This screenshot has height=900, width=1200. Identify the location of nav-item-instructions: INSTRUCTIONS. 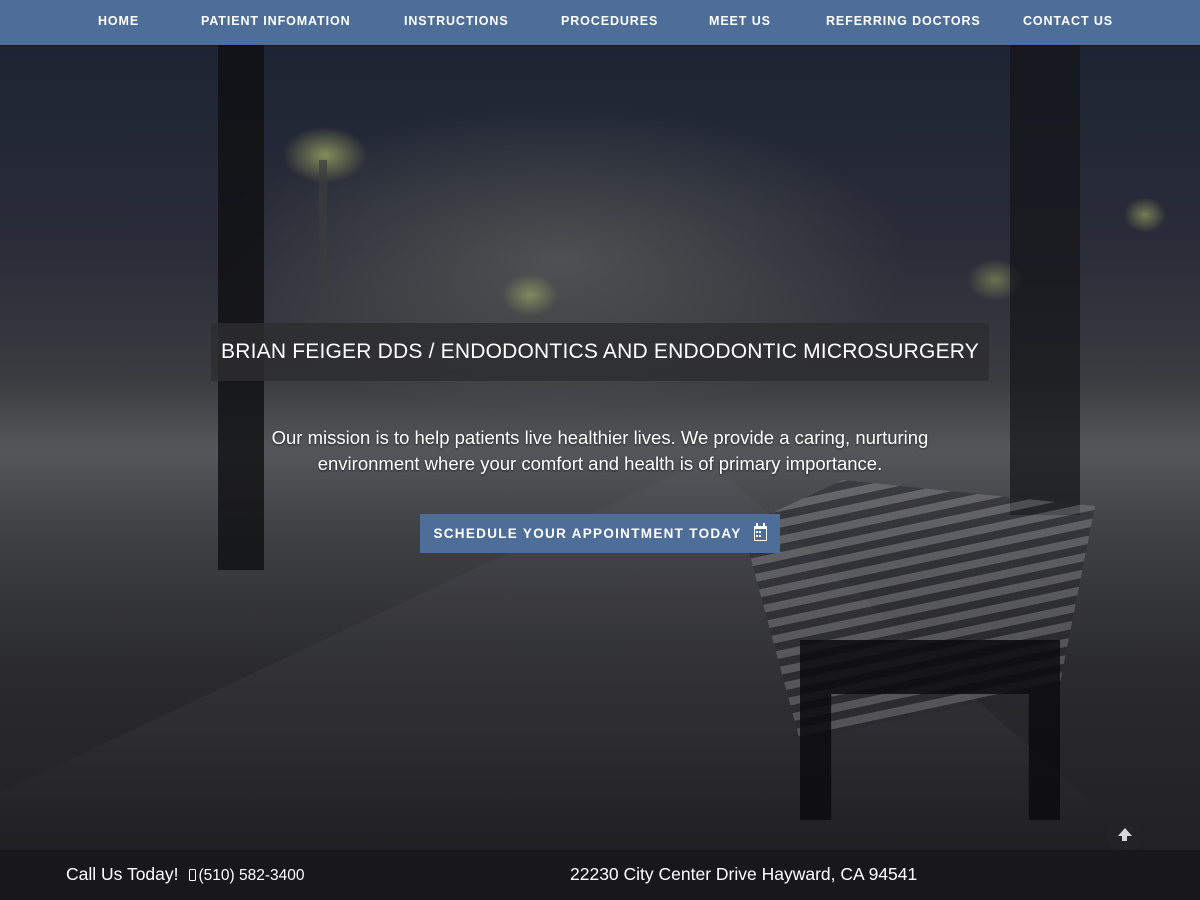
(456, 22).